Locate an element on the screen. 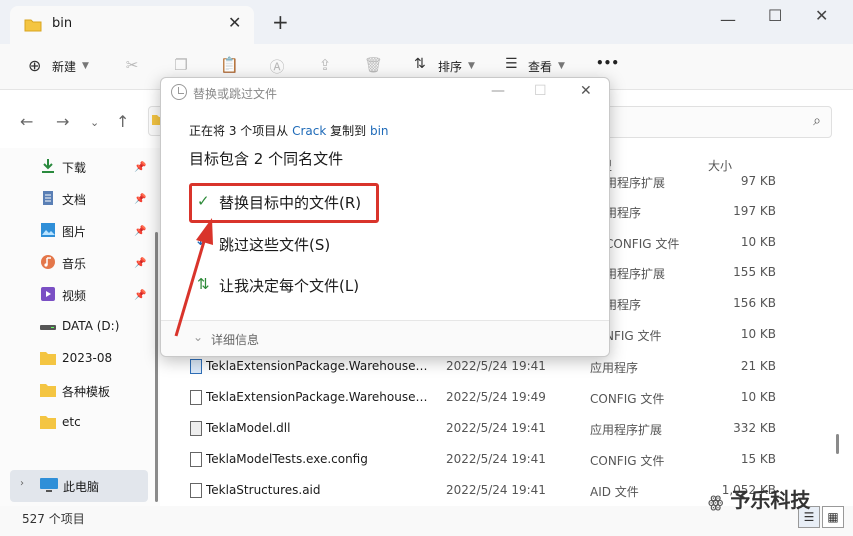 The image size is (853, 536). sidebar-item-this-pc: › 此电脑 is located at coordinates (79, 486).